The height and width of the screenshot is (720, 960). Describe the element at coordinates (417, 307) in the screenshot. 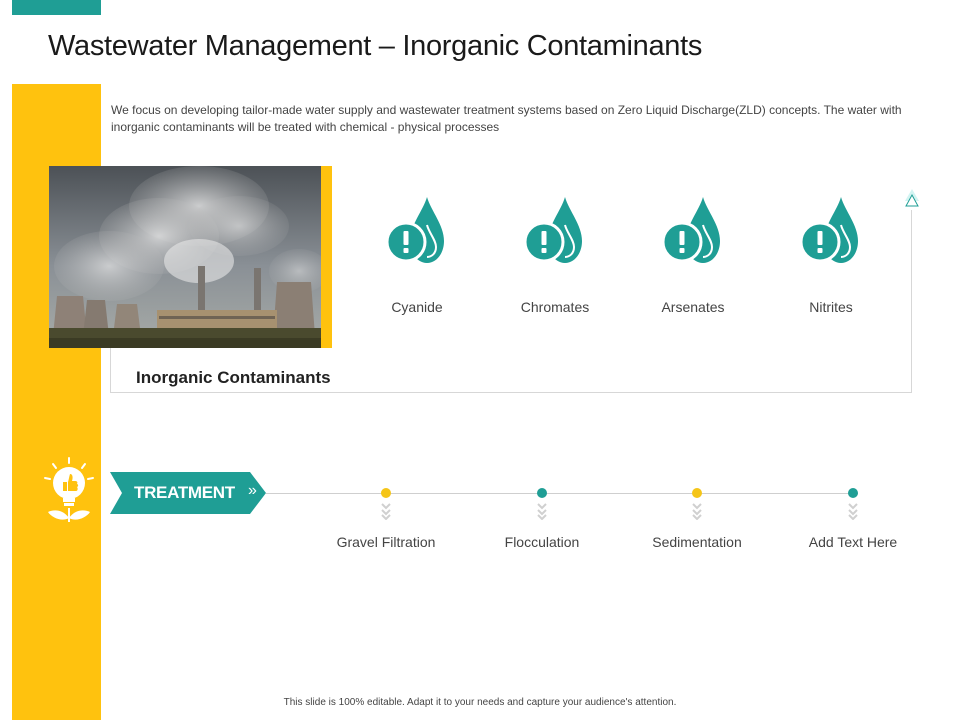

I see `contaminant-label: Cyanide` at that location.